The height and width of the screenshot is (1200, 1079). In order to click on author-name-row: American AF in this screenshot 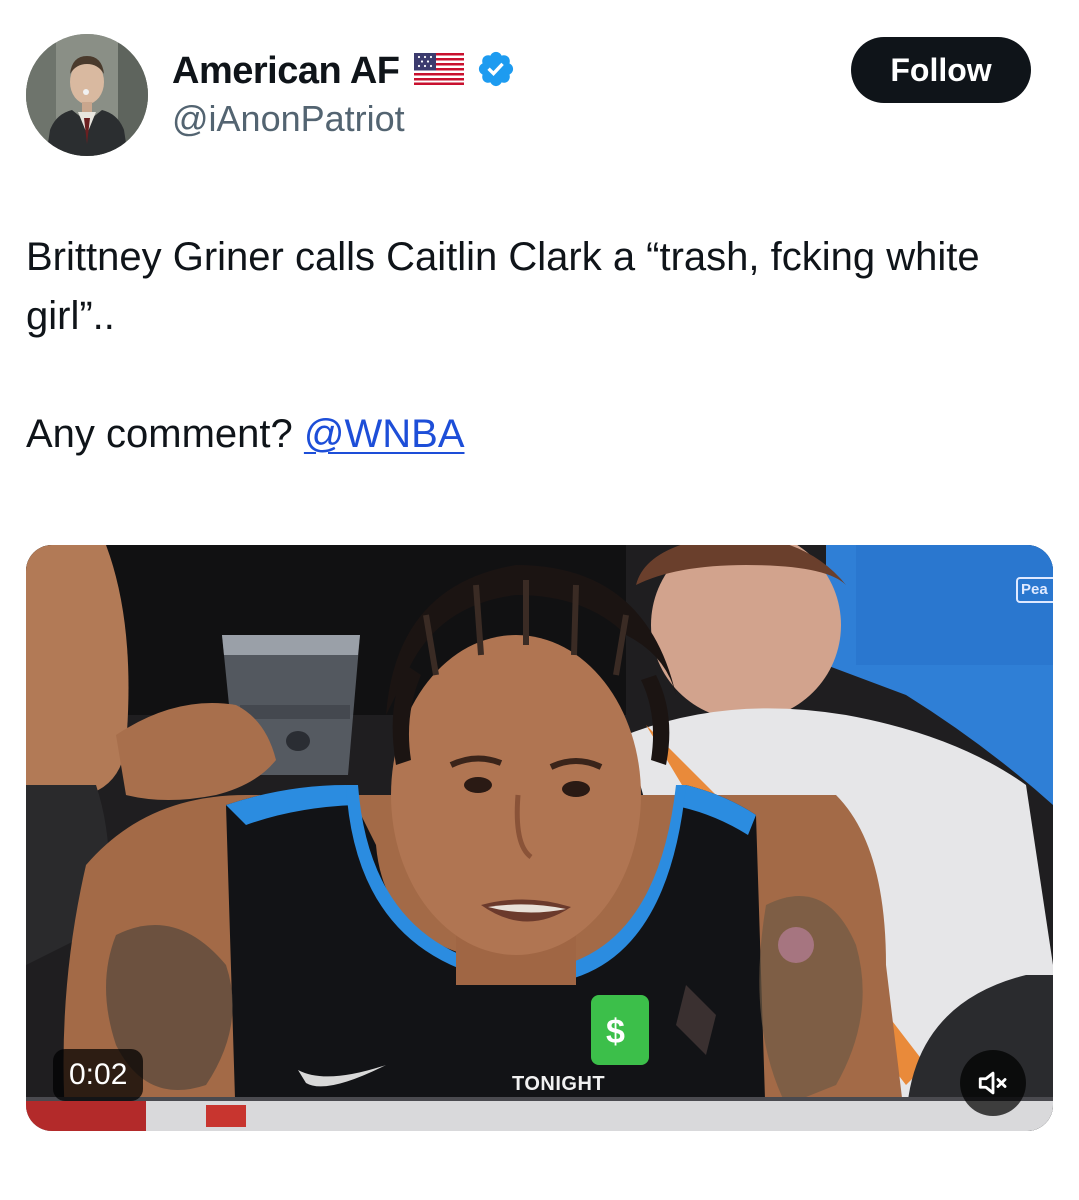, I will do `click(344, 71)`.